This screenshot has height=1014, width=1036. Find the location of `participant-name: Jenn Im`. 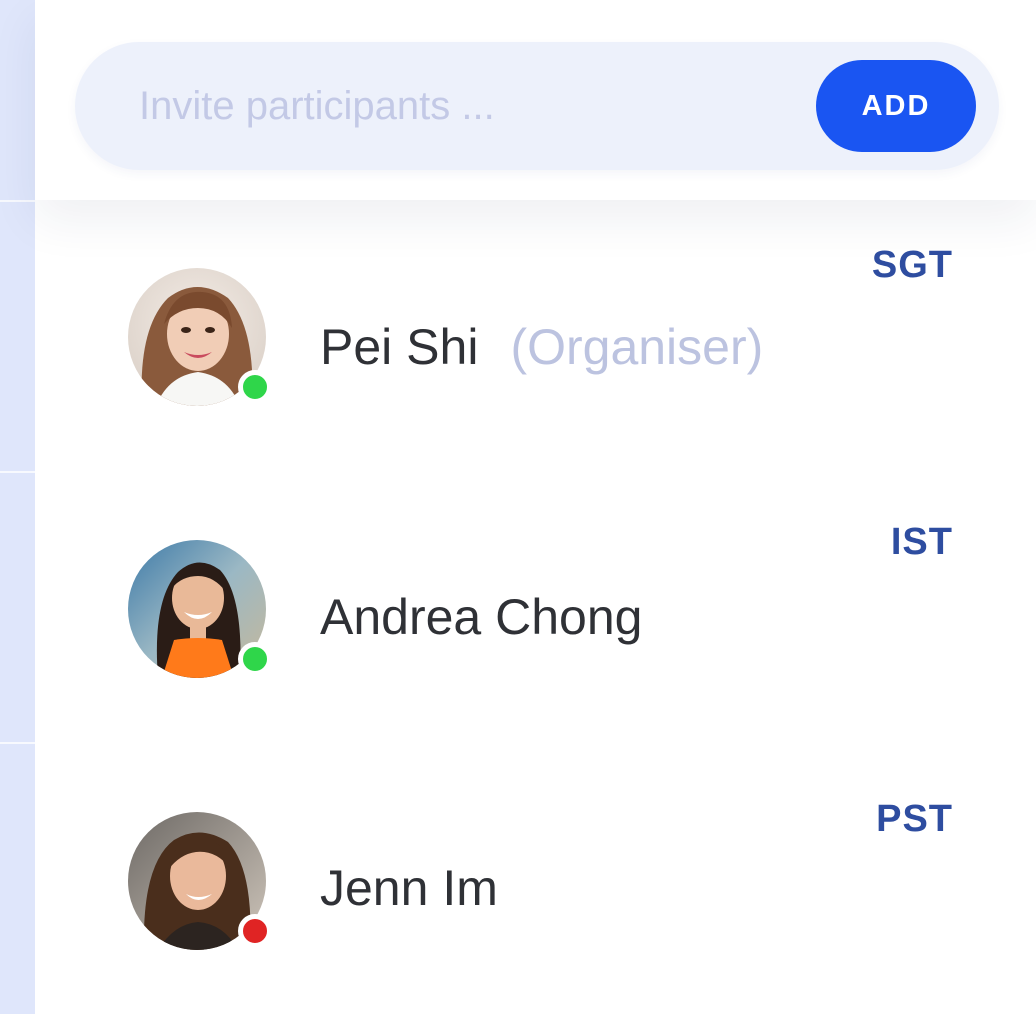

participant-name: Jenn Im is located at coordinates (409, 888).